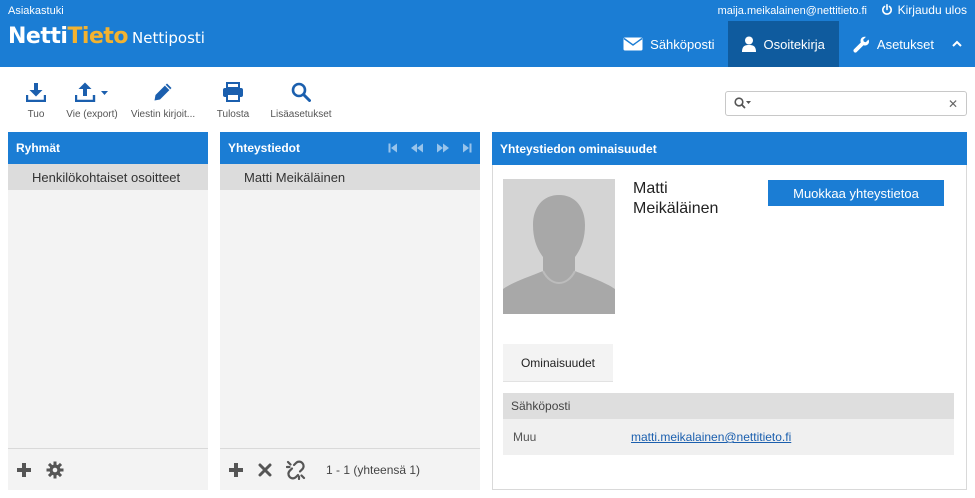 Image resolution: width=975 pixels, height=498 pixels. I want to click on groups-footer, so click(108, 469).